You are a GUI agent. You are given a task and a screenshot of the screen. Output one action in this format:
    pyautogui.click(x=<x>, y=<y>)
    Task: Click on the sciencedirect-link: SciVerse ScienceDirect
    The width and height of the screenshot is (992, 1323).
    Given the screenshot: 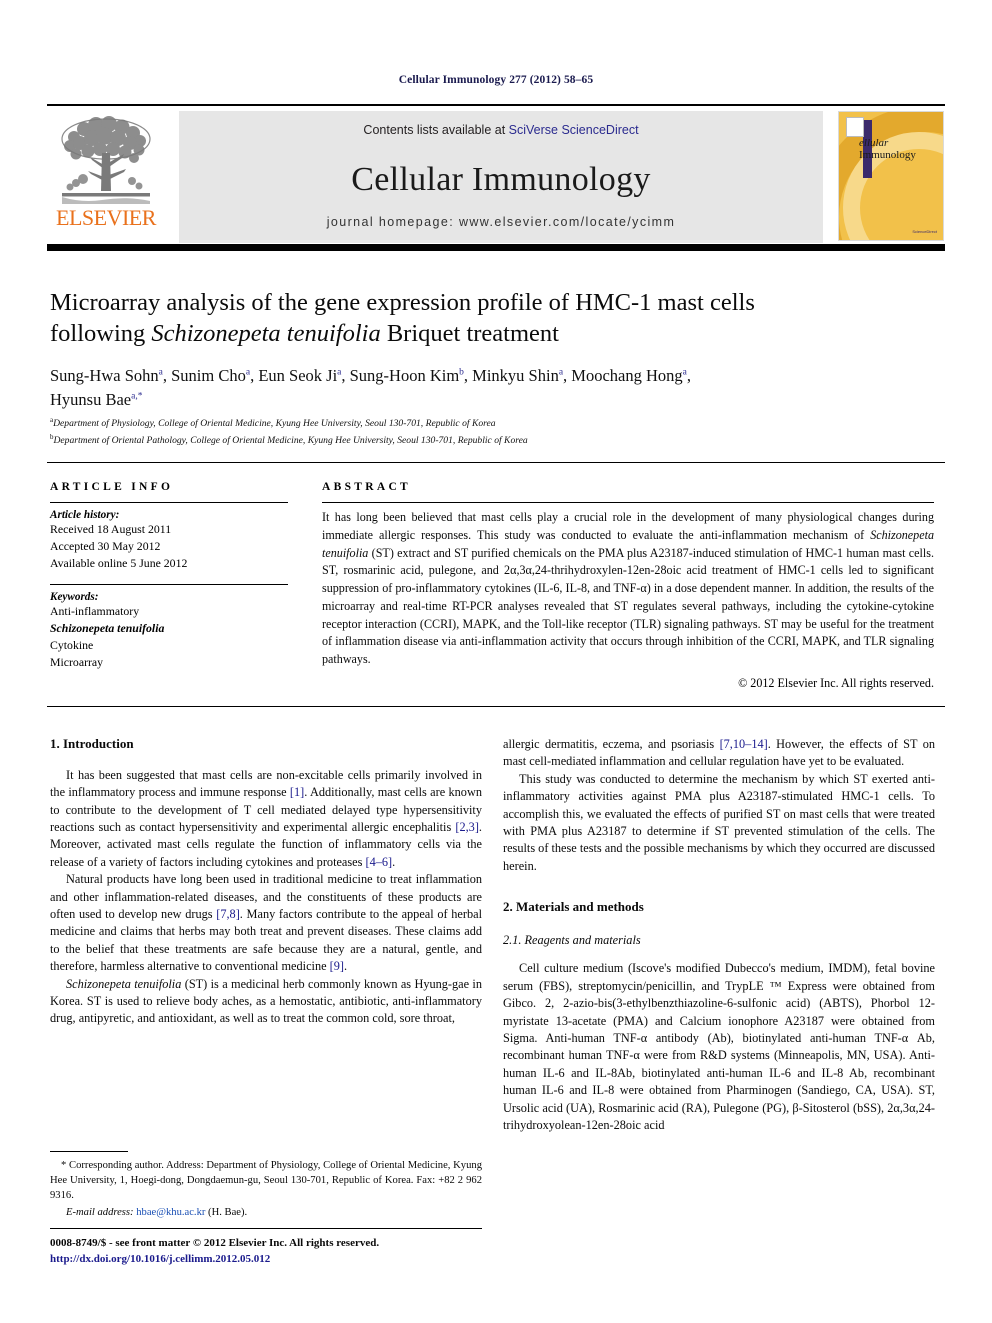 What is the action you would take?
    pyautogui.click(x=574, y=130)
    